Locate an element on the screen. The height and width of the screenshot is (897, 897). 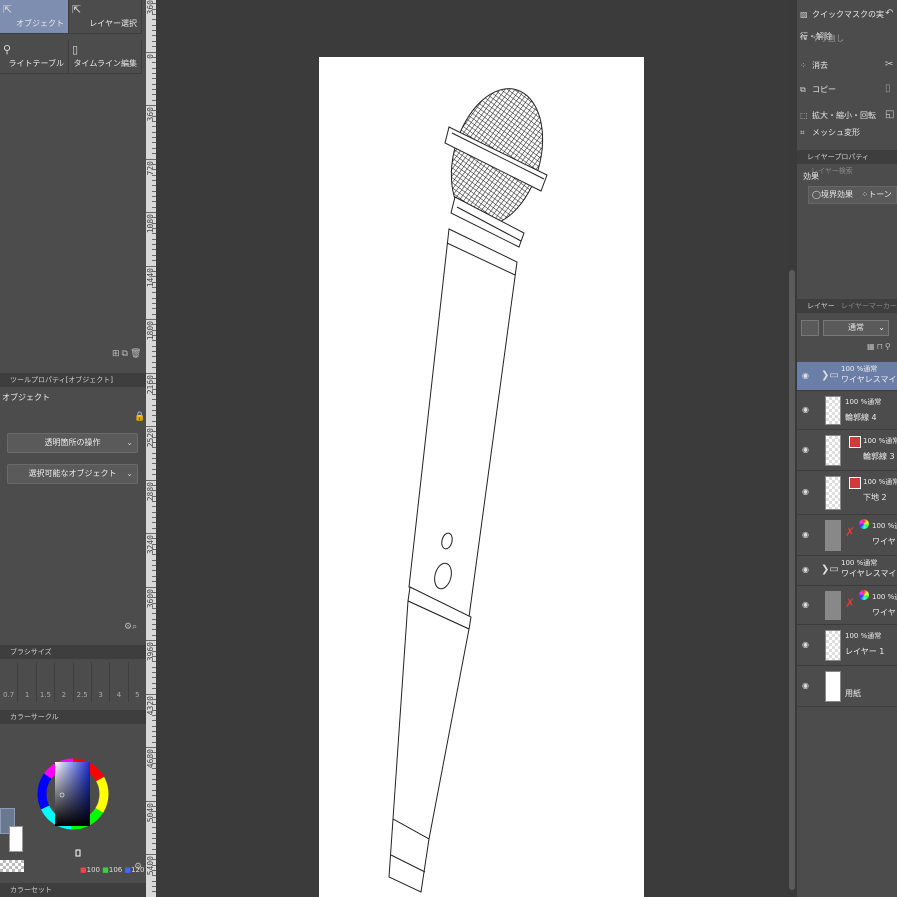
transparent-color-swatch is located at coordinates (12, 866).